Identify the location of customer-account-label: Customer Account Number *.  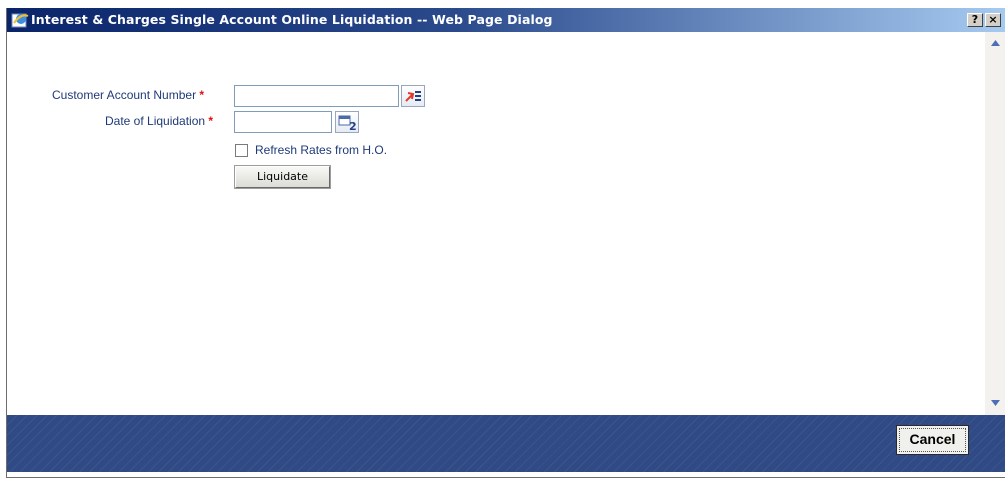
(128, 95).